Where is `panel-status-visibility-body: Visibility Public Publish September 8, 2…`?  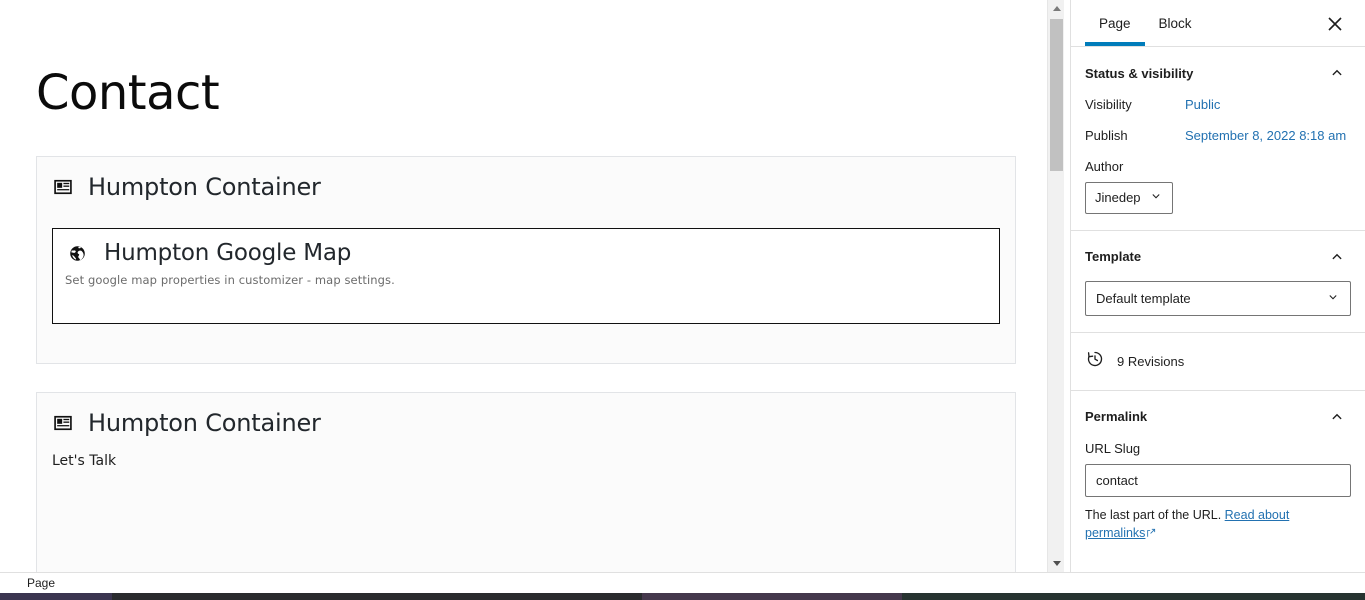 panel-status-visibility-body: Visibility Public Publish September 8, 2… is located at coordinates (1218, 163).